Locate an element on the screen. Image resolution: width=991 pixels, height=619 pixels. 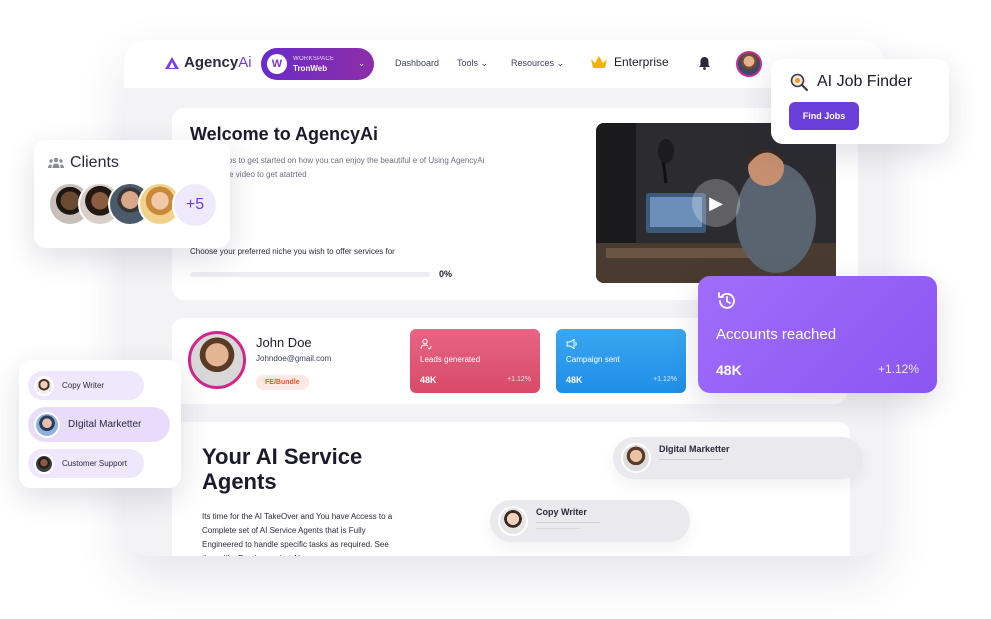
stat-card-leads: Leads generated 48K +1.12% is located at coordinates (475, 361).